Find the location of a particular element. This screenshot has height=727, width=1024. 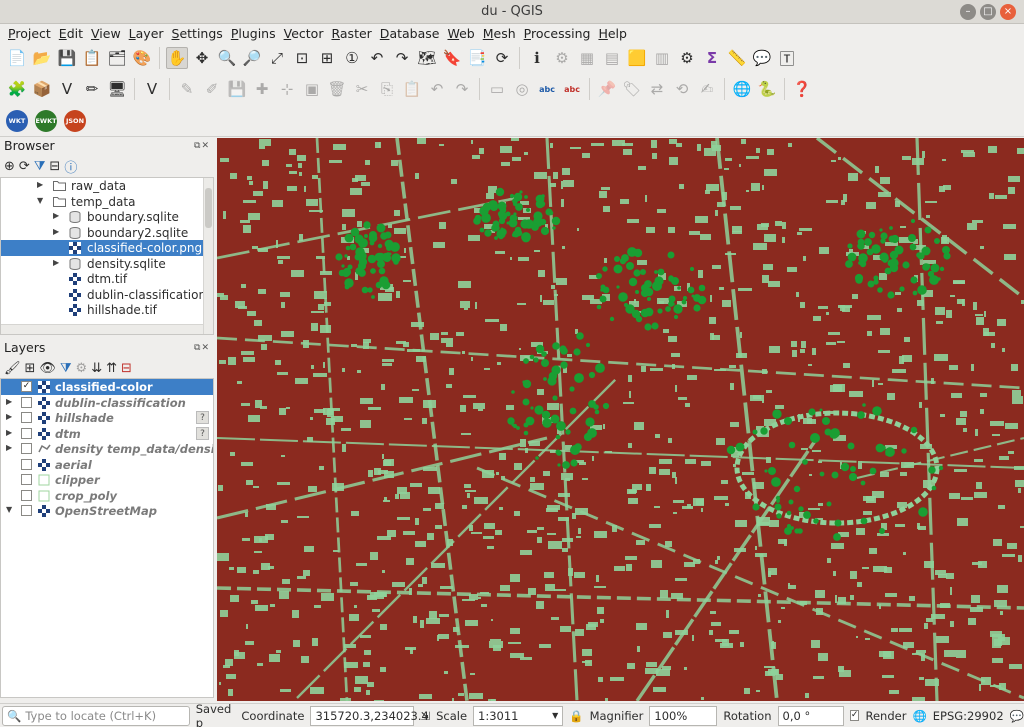

change-label-icon: ✍ is located at coordinates (707, 89).